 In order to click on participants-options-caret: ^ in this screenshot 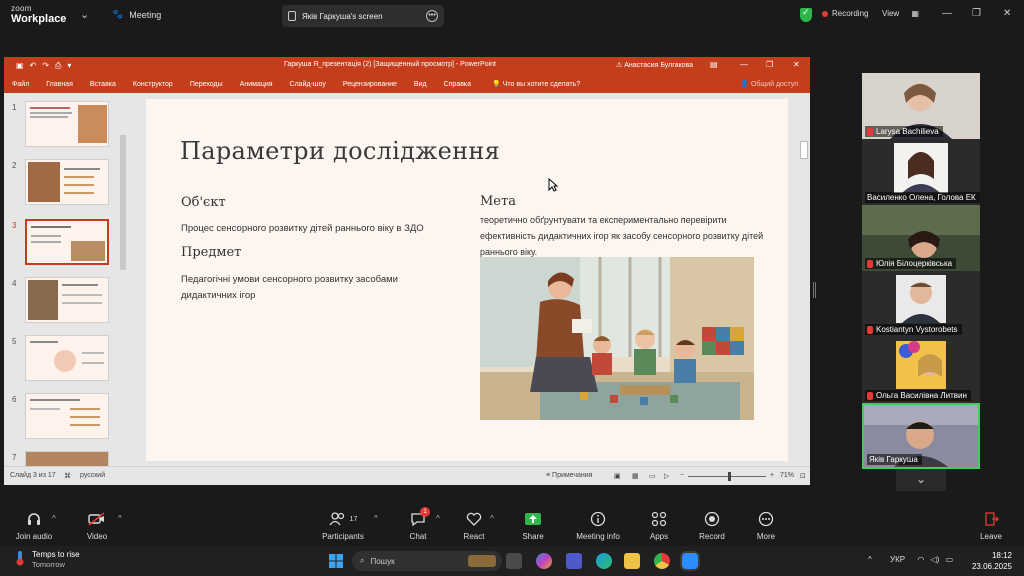, I will do `click(376, 518)`.